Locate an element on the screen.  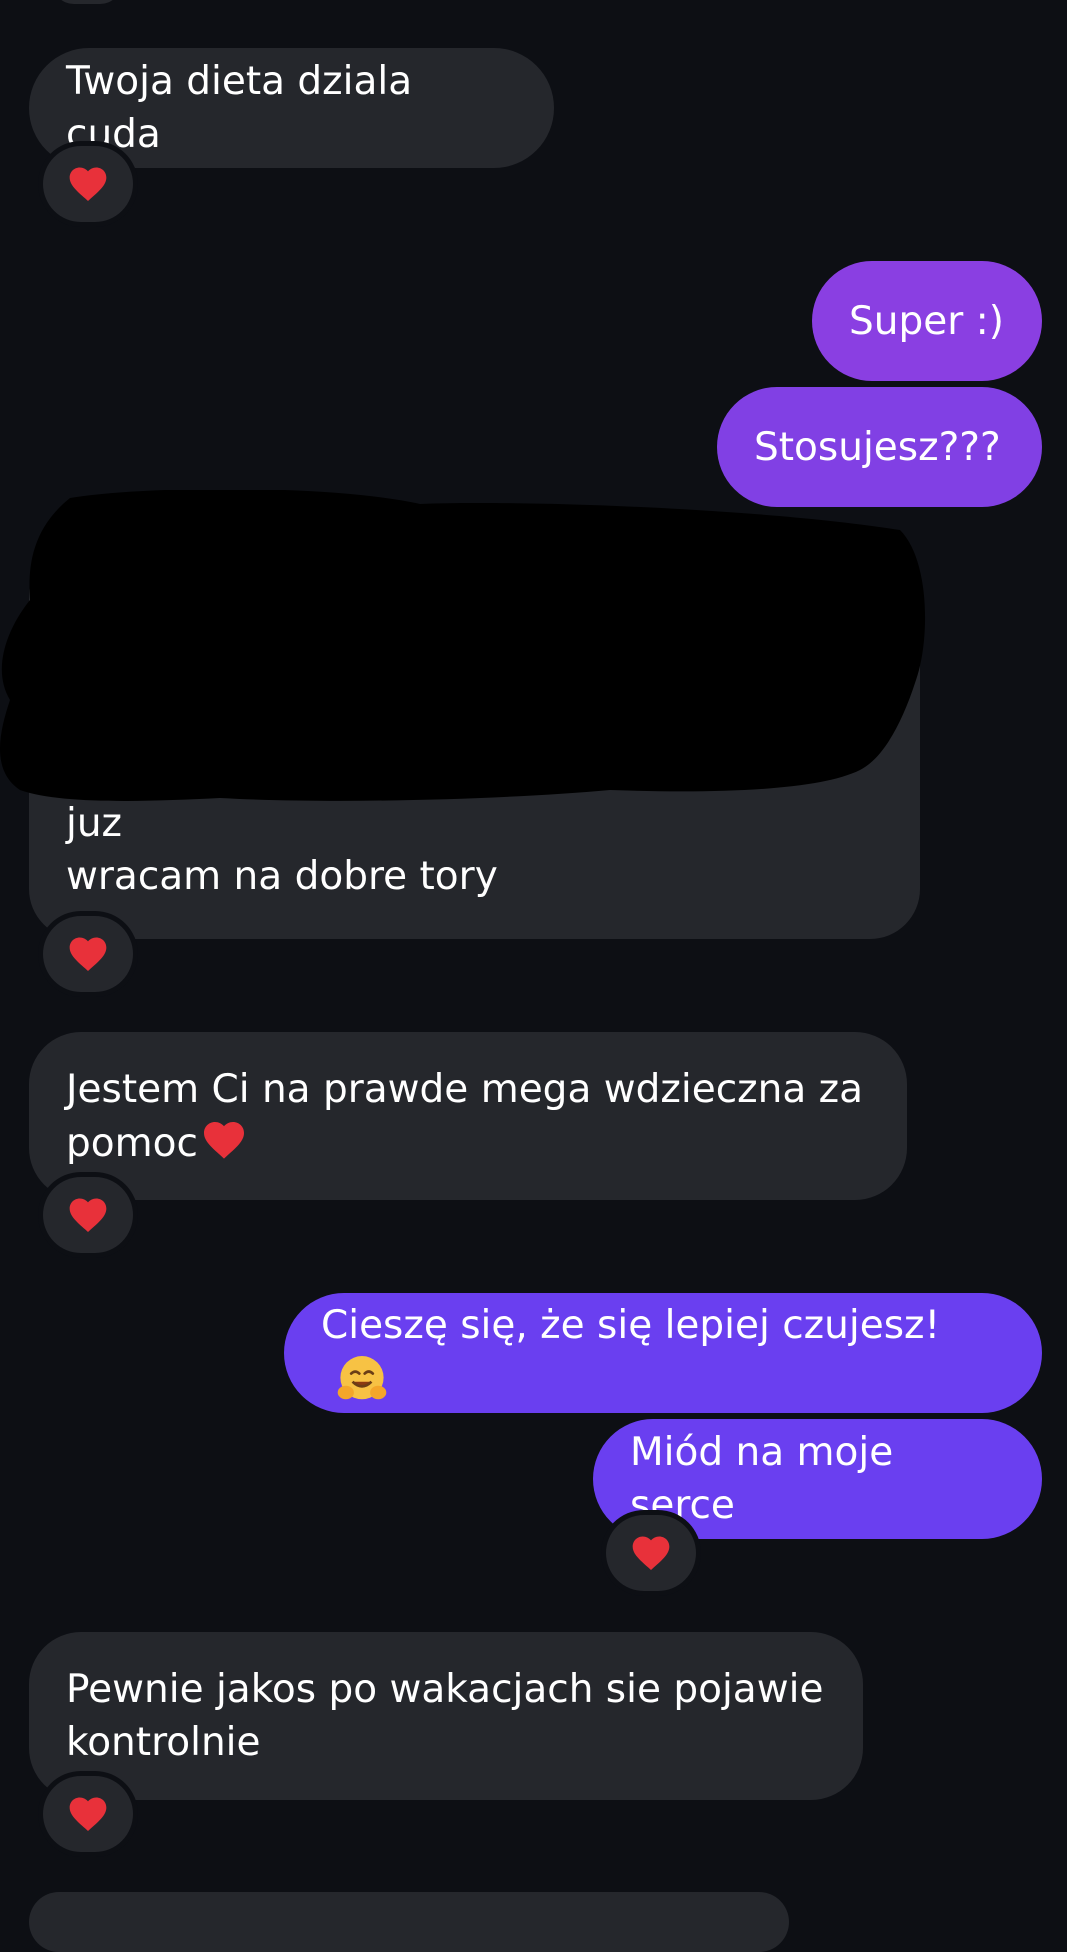
message-text: Miód na moje serce is located at coordinates (762, 1479).